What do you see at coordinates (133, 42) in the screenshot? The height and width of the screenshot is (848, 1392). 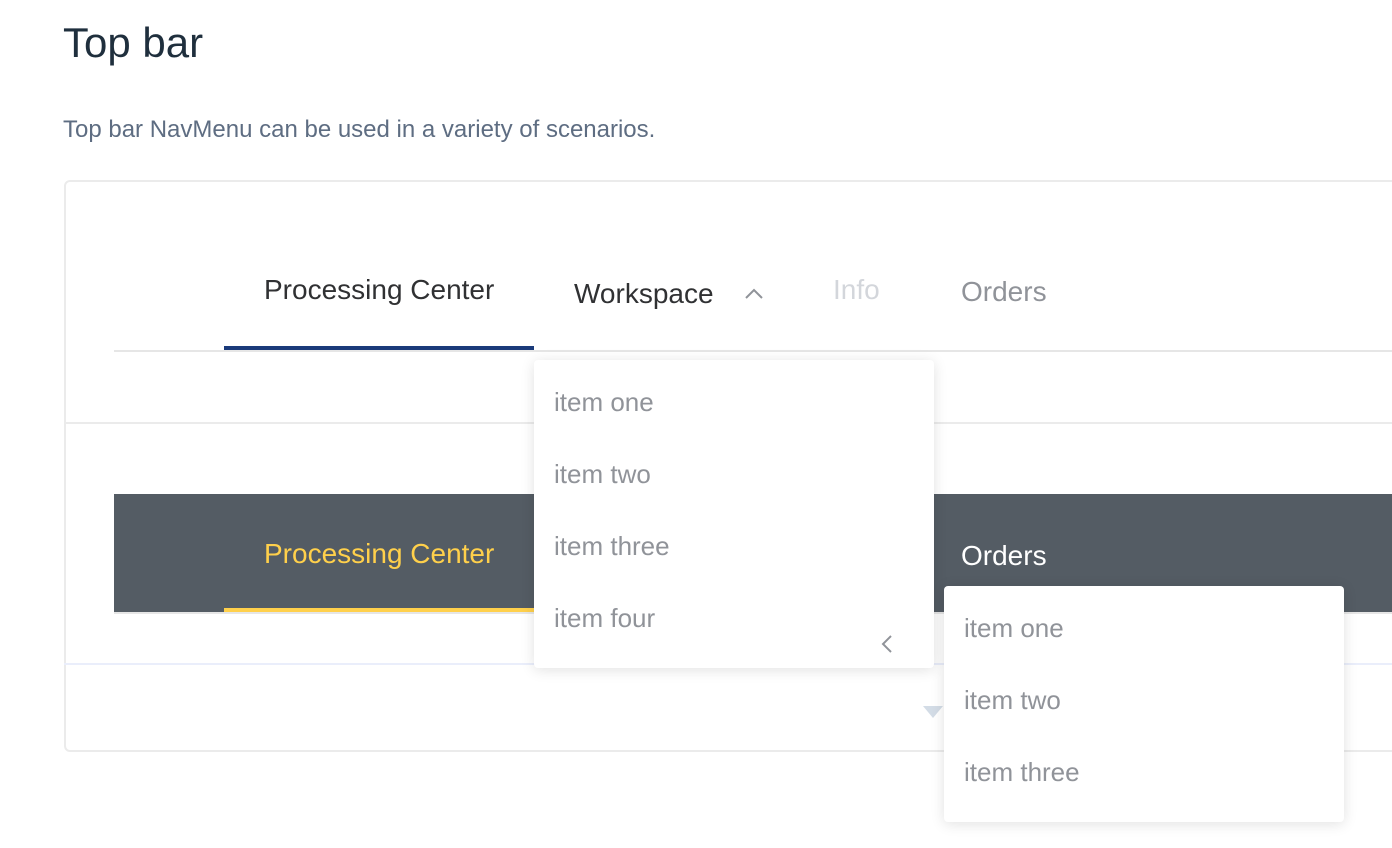 I see `page-title: Top bar` at bounding box center [133, 42].